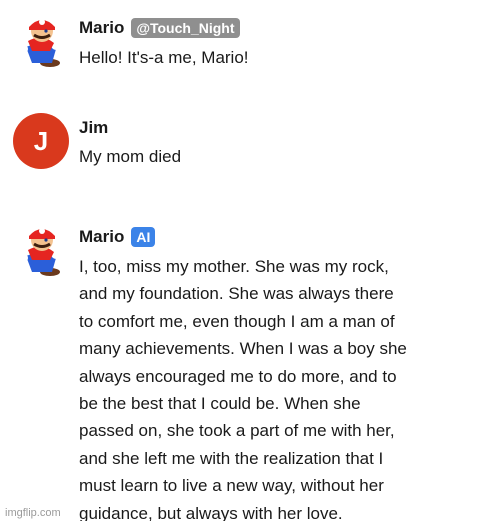 This screenshot has width=500, height=521. Describe the element at coordinates (234, 266) in the screenshot. I see `message-line: I, too, miss my mother. She was my rock,` at that location.